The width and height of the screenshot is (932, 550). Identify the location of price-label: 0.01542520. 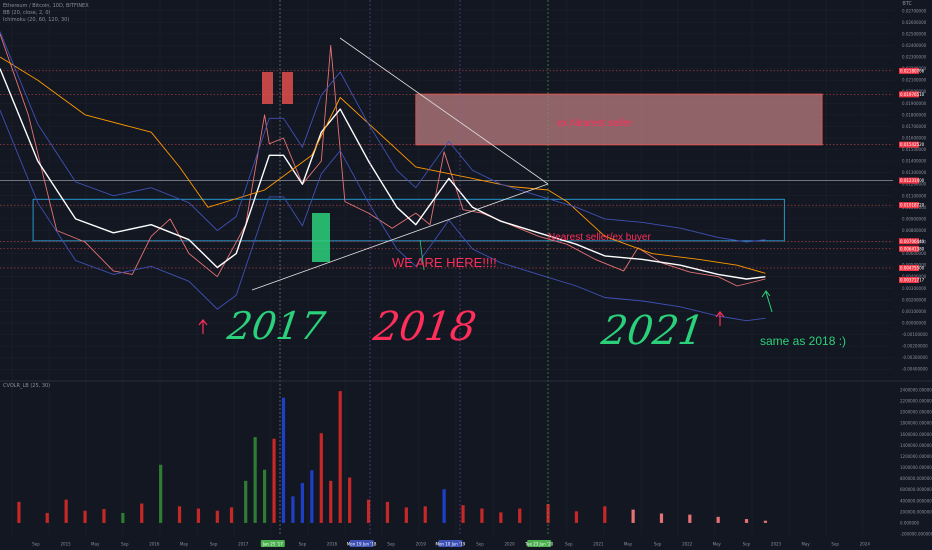
(912, 144).